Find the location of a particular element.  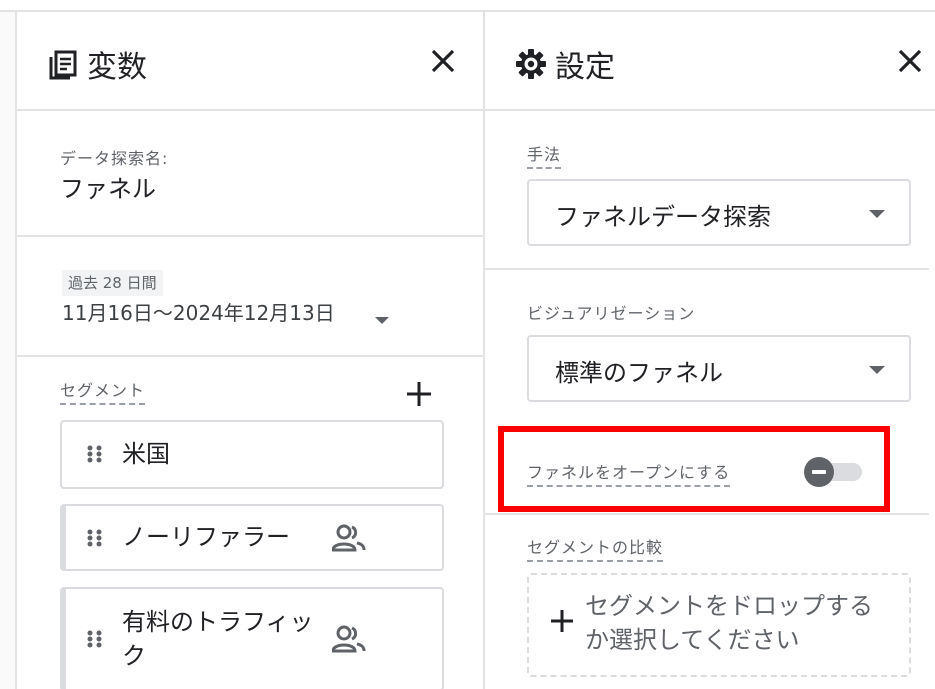

segment-label: ノーリファラー is located at coordinates (206, 537).